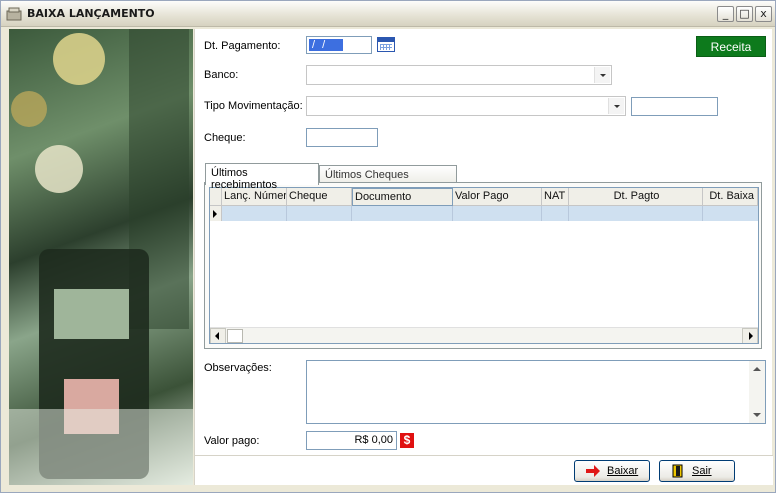 This screenshot has width=776, height=493. Describe the element at coordinates (750, 335) in the screenshot. I see `scroll-right-icon` at that location.